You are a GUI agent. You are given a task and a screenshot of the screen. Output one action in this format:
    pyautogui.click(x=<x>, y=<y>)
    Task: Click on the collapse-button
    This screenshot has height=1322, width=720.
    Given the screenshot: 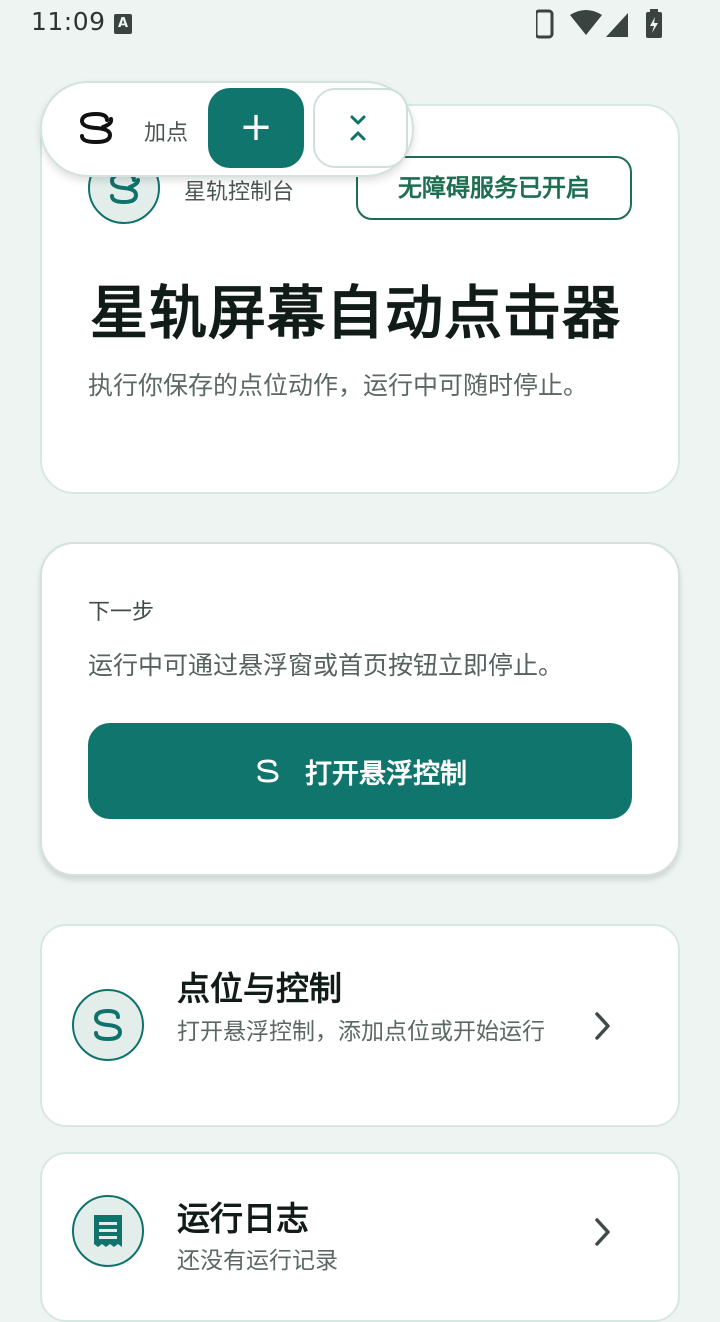 What is the action you would take?
    pyautogui.click(x=360, y=128)
    